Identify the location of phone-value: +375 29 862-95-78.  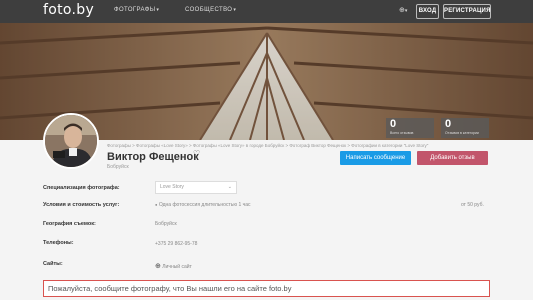
(176, 244).